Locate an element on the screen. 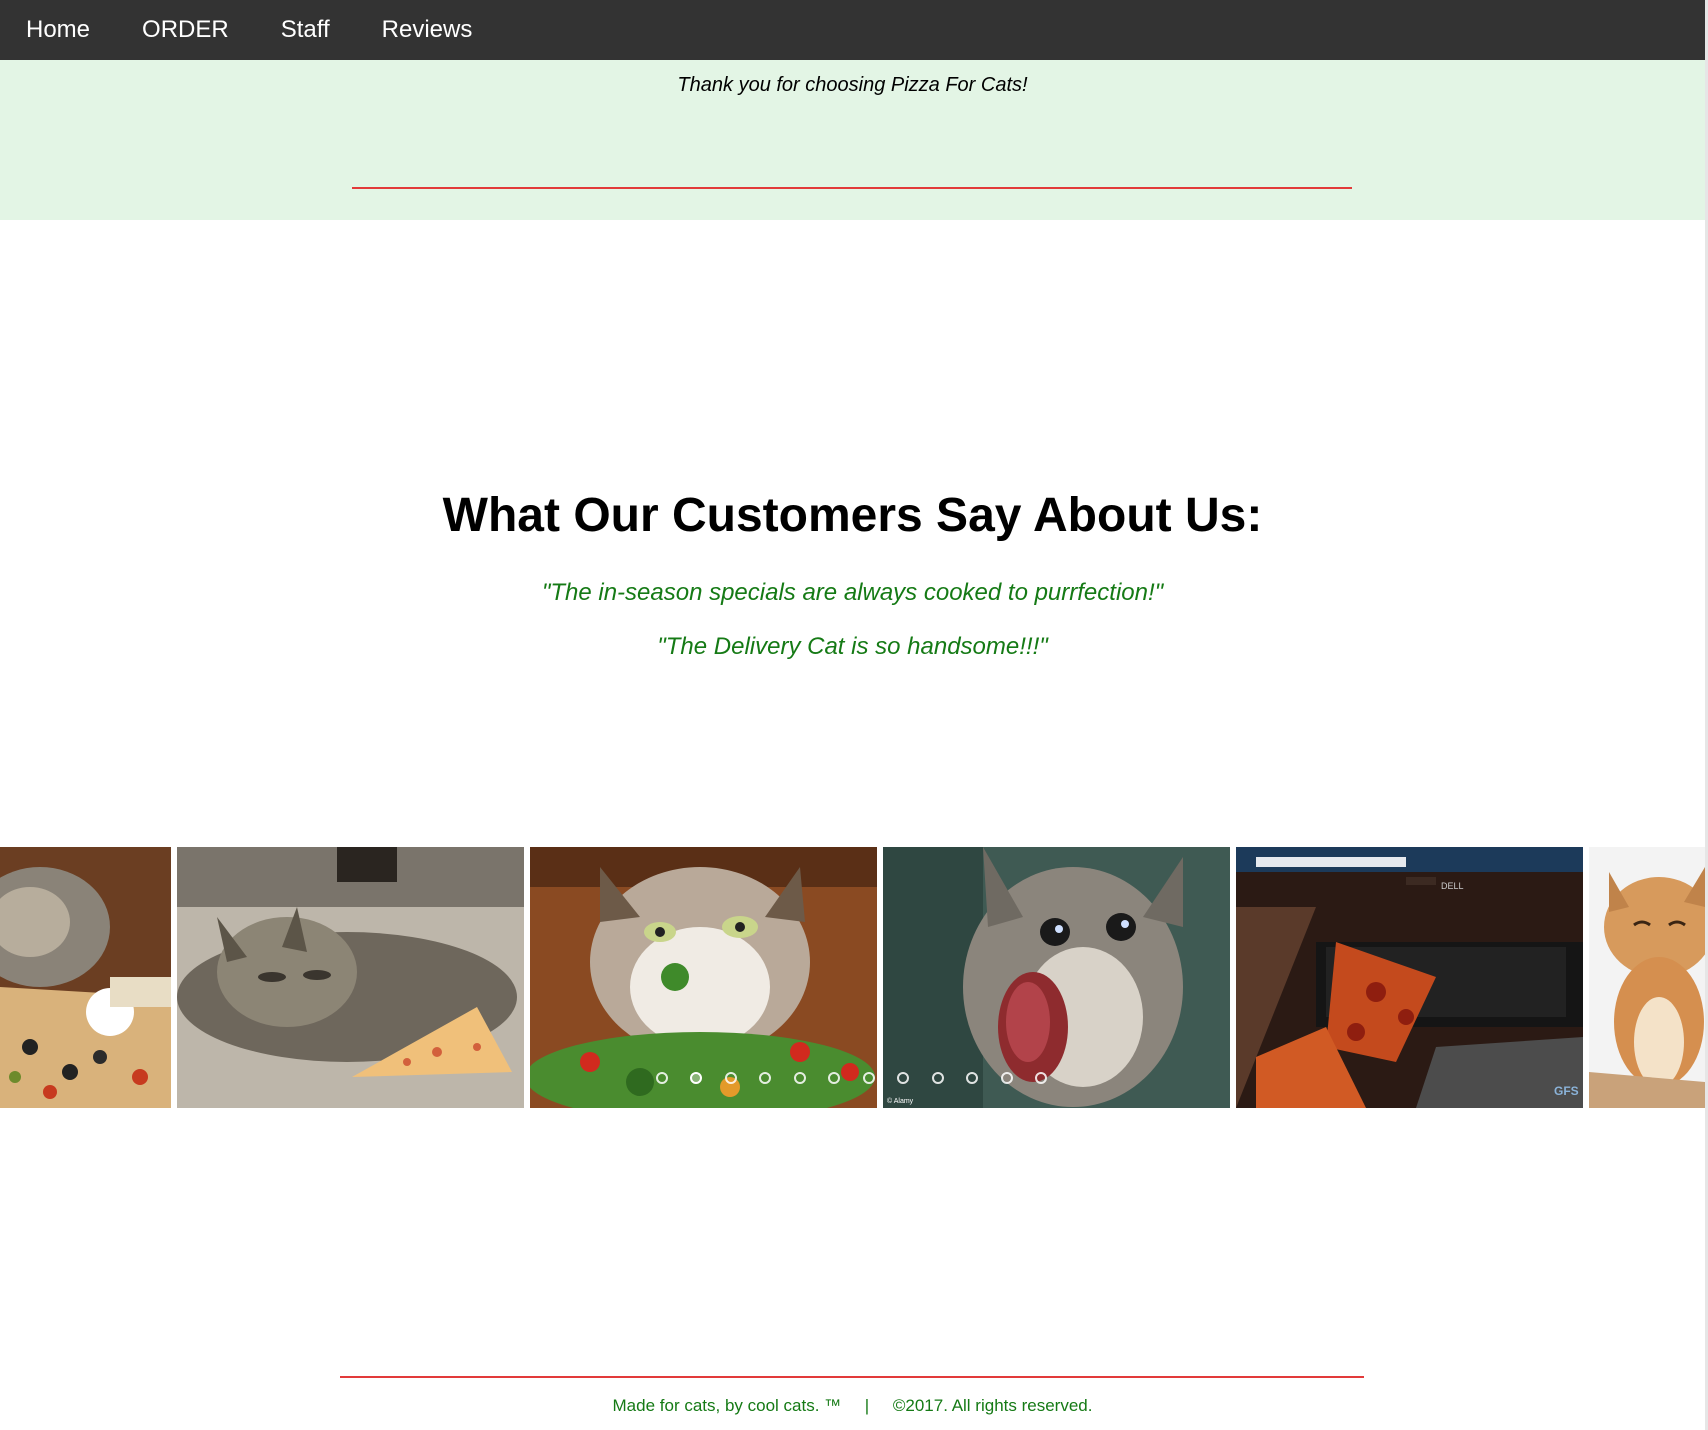 Image resolution: width=1708 pixels, height=1430 pixels. banner-text: Thank you for choosing Pizza For Cats! is located at coordinates (852, 85).